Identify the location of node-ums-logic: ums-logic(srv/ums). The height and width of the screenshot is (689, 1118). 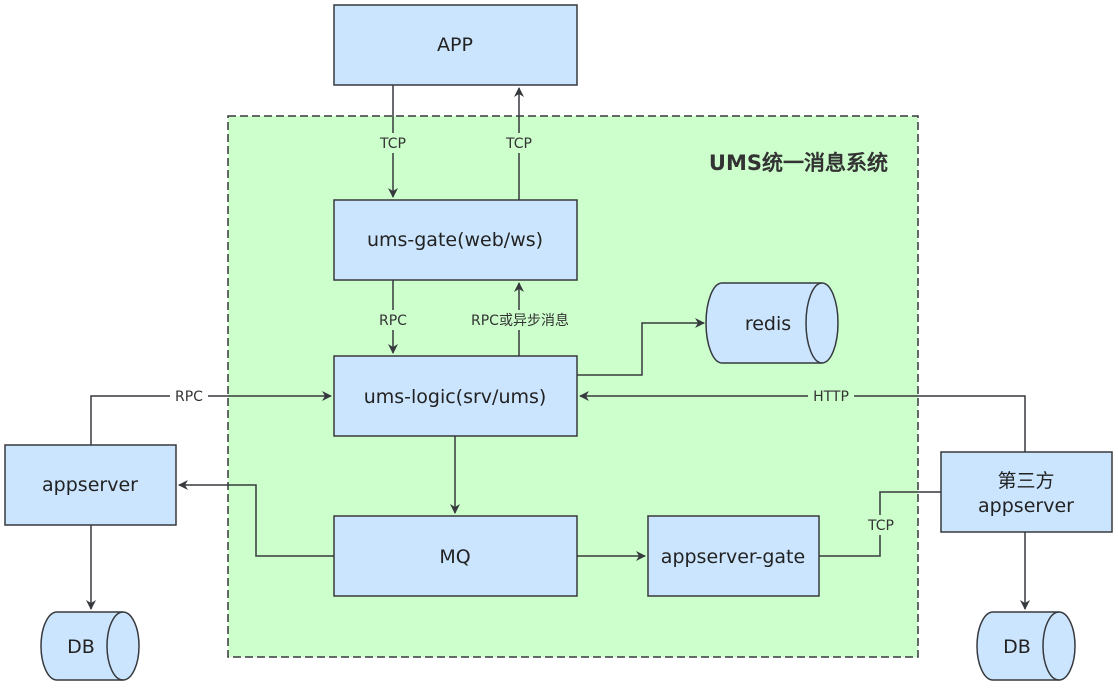
(455, 396).